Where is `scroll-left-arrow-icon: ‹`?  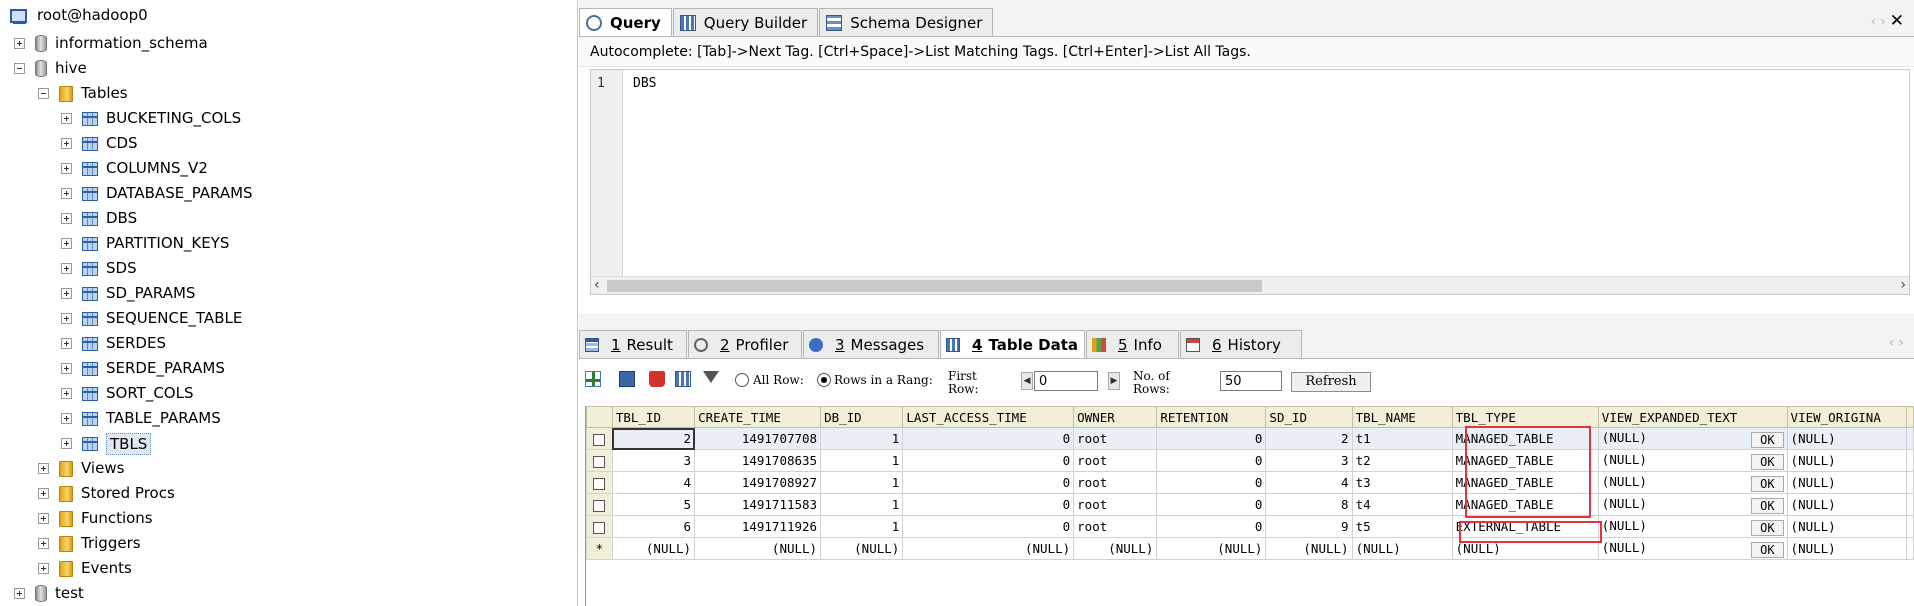 scroll-left-arrow-icon: ‹ is located at coordinates (597, 285).